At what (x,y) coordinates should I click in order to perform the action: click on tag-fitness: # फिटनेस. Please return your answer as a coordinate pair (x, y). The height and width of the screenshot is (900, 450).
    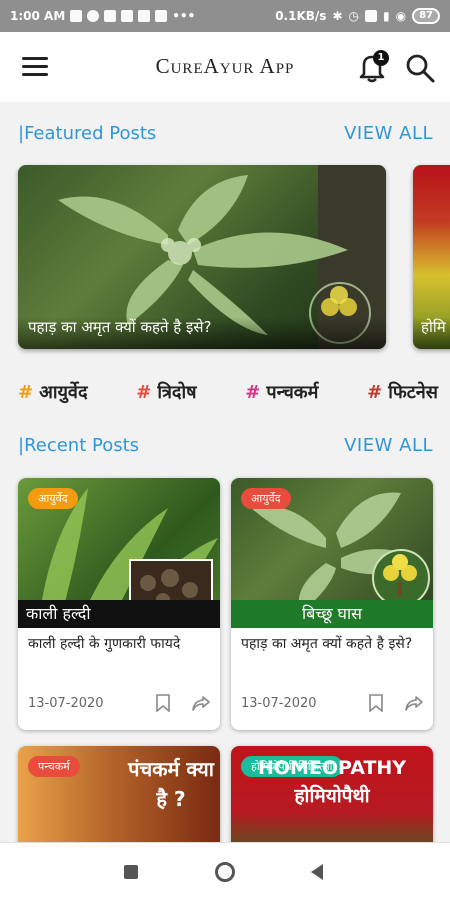
    Looking at the image, I should click on (402, 395).